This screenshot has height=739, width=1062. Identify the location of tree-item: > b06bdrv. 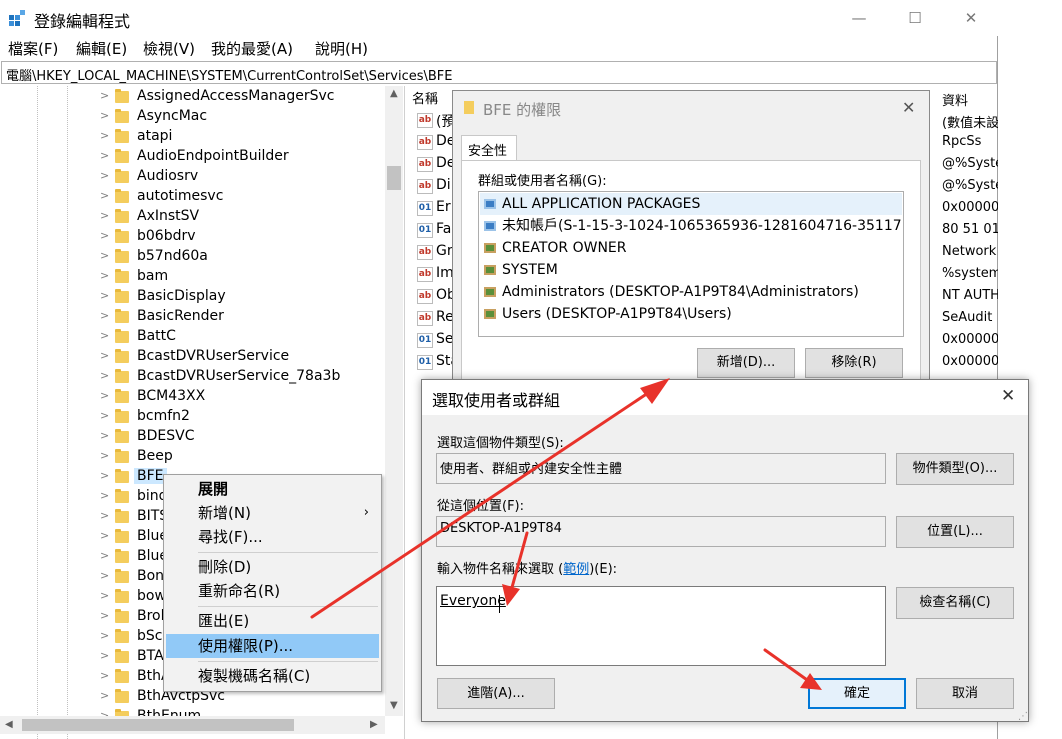
(250, 237).